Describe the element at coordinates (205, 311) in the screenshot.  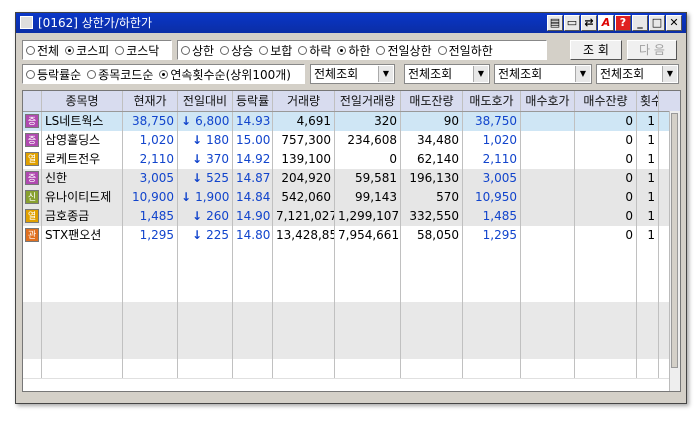
I see `change-cell` at that location.